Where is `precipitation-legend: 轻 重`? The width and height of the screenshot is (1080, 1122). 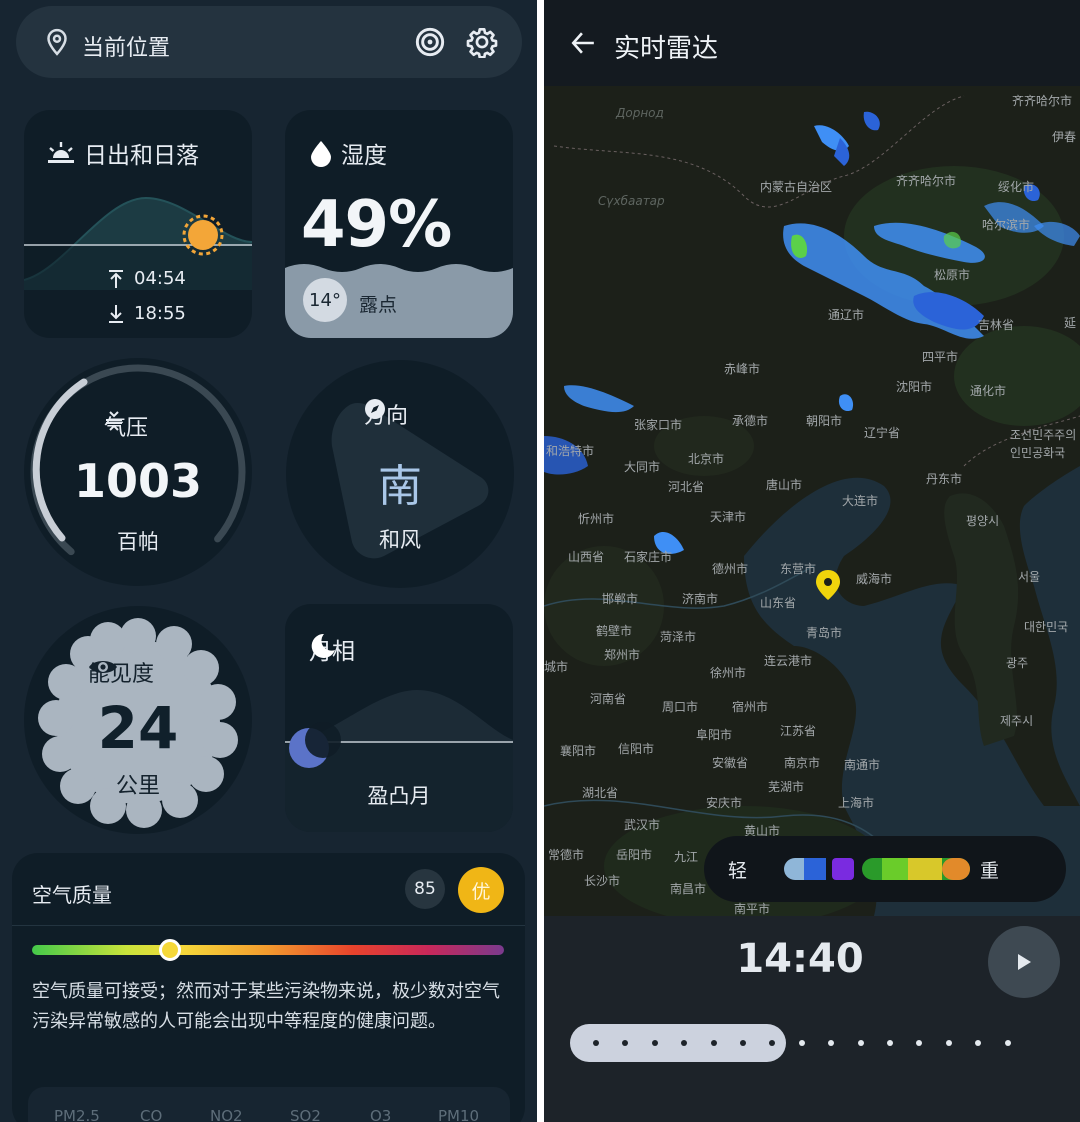 precipitation-legend: 轻 重 is located at coordinates (885, 869).